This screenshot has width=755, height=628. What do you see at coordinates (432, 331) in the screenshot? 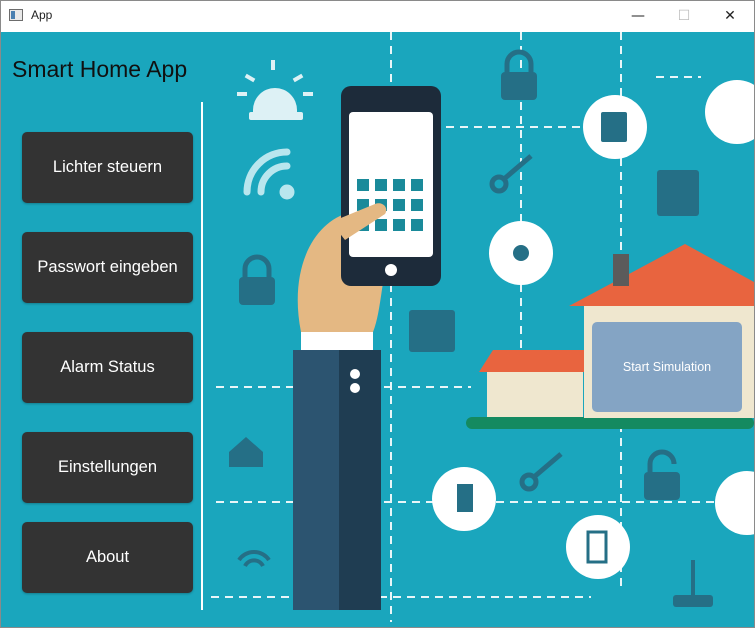
I see `safe-icon` at bounding box center [432, 331].